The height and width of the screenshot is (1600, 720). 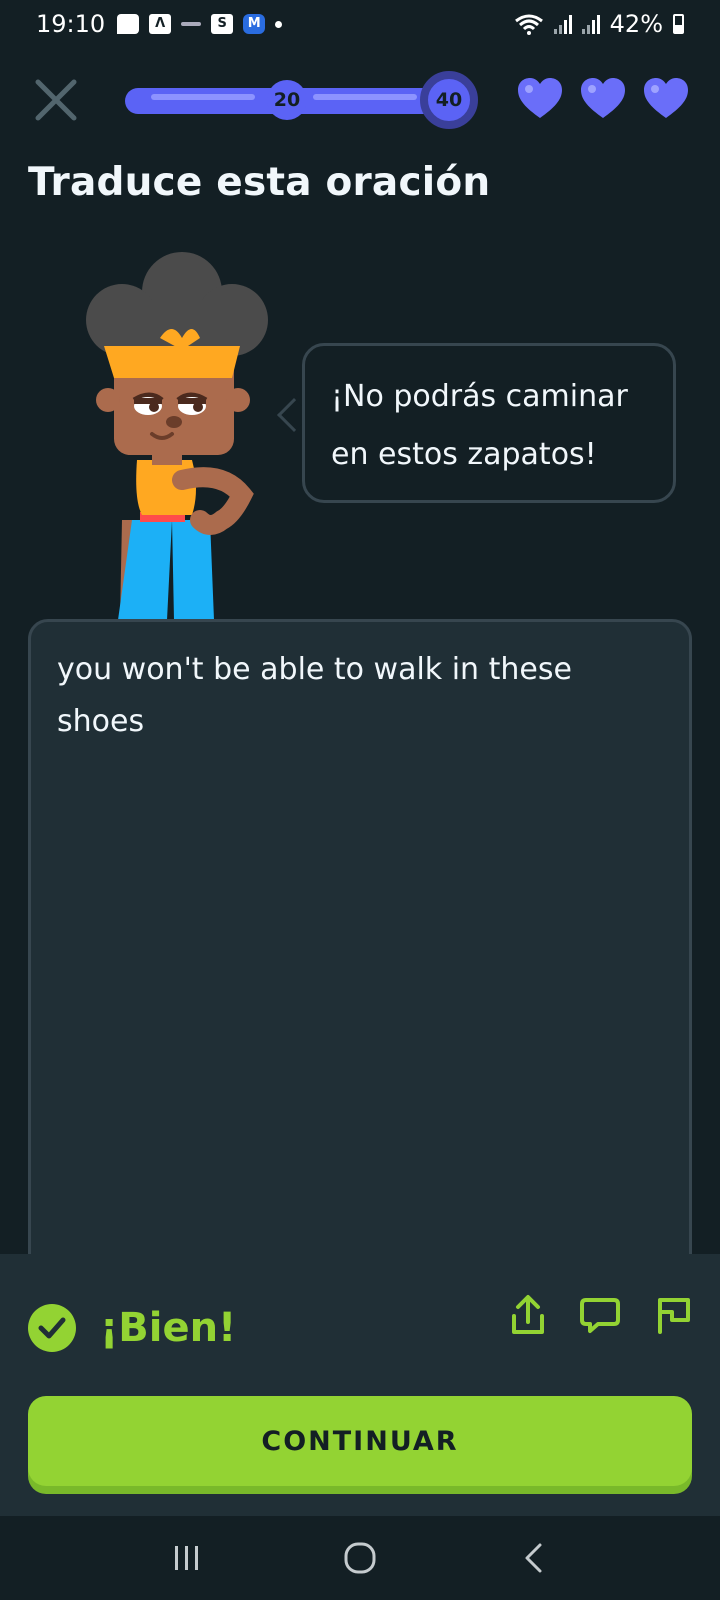 I want to click on answer-text: you won't be able to walk in these shoes, so click(x=319, y=695).